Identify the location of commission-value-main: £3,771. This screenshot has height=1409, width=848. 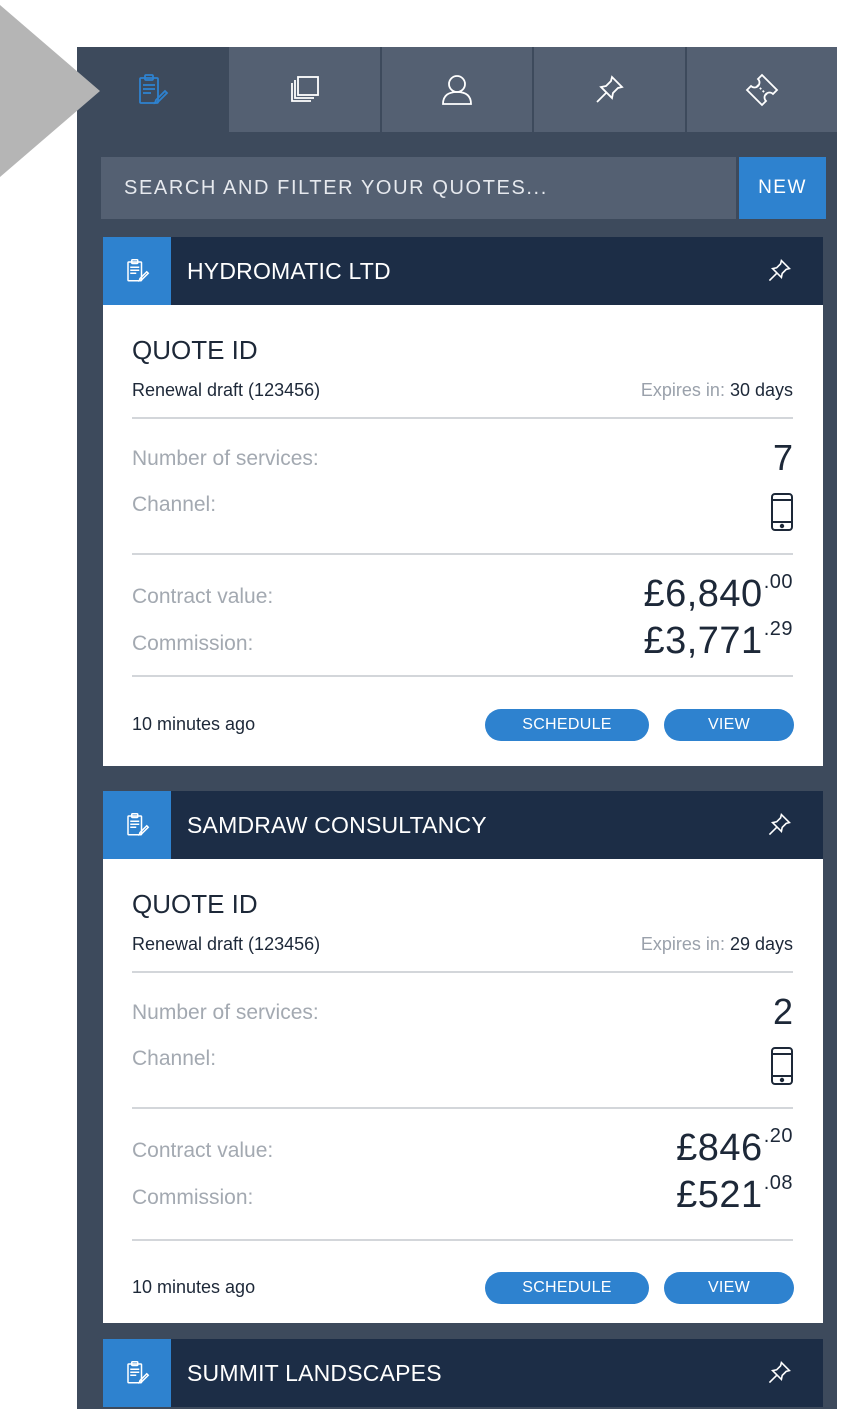
(703, 641).